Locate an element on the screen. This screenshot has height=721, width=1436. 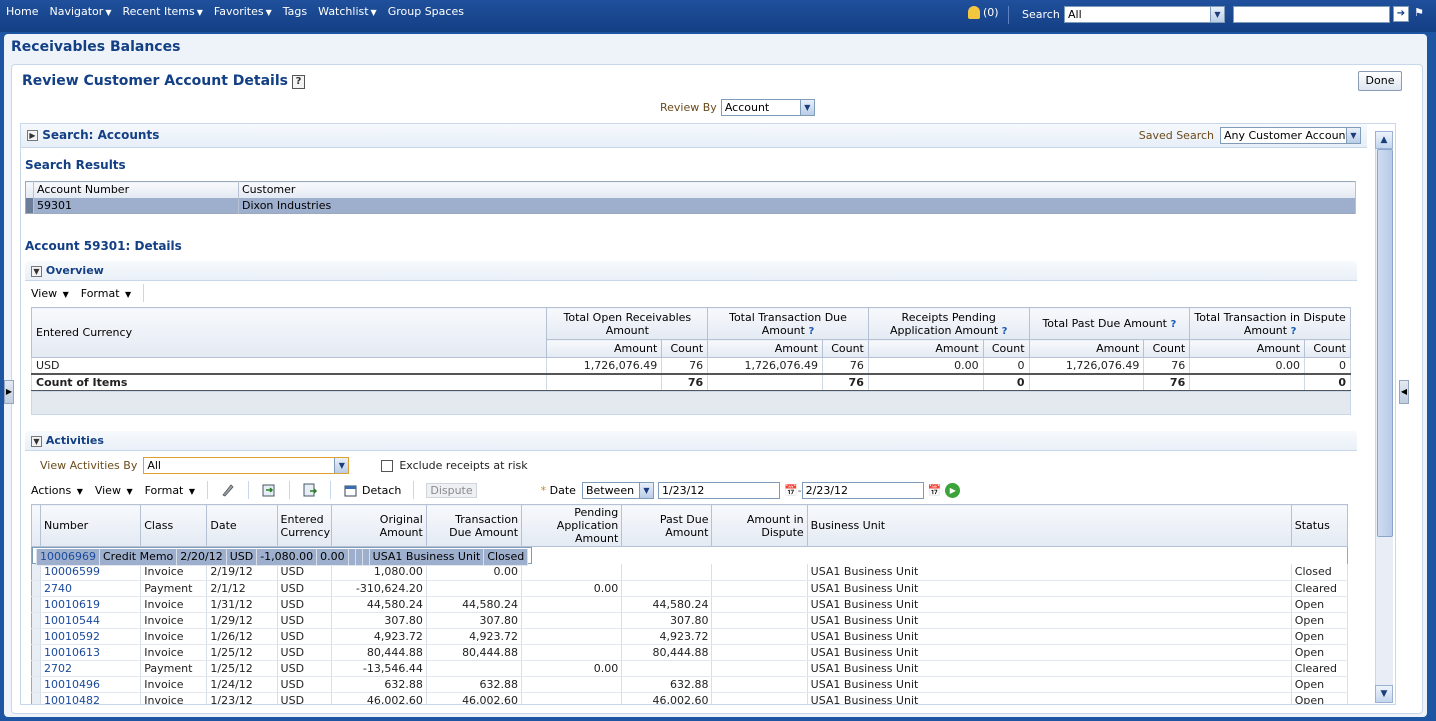
calendar-to-icon: 📅 is located at coordinates (935, 490).